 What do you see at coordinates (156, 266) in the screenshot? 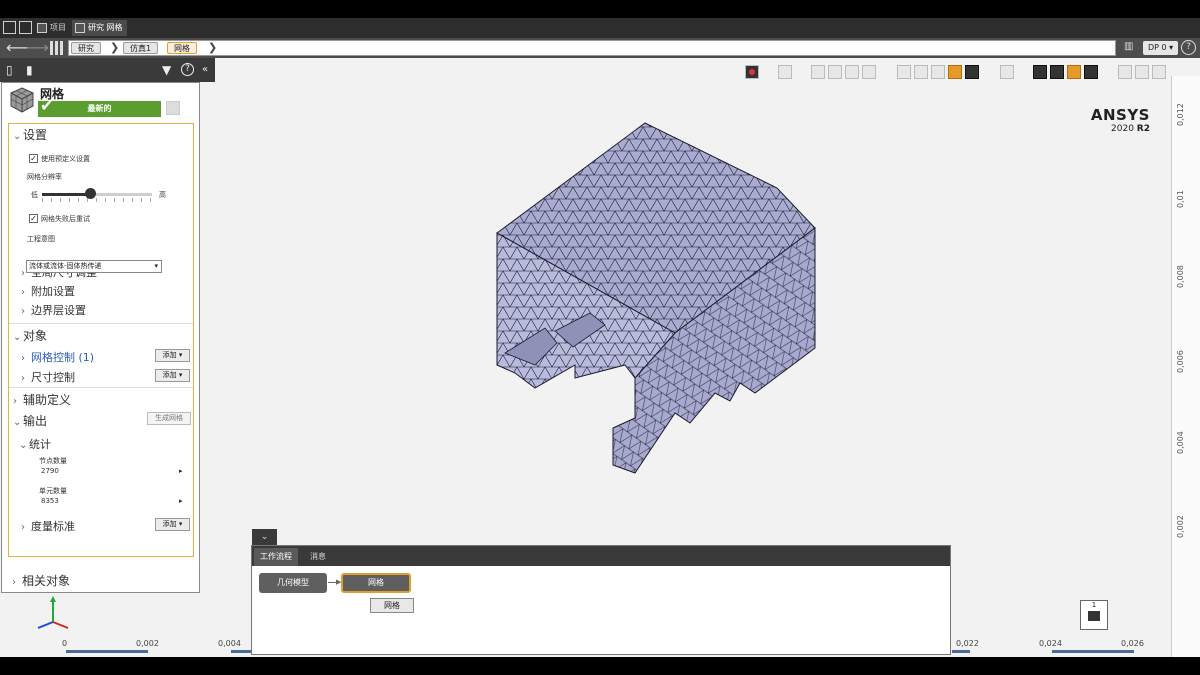
I see `chevron-down-icon: ▾` at bounding box center [156, 266].